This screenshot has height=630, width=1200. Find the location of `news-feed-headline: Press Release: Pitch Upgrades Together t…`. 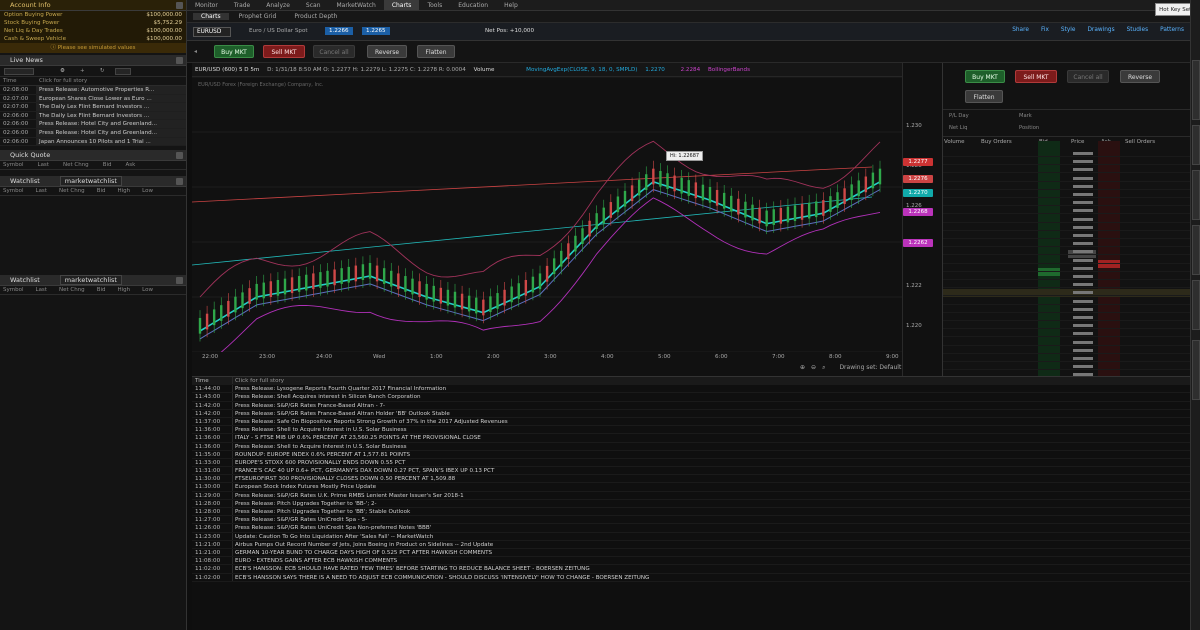

news-feed-headline: Press Release: Pitch Upgrades Together t… is located at coordinates (711, 503).